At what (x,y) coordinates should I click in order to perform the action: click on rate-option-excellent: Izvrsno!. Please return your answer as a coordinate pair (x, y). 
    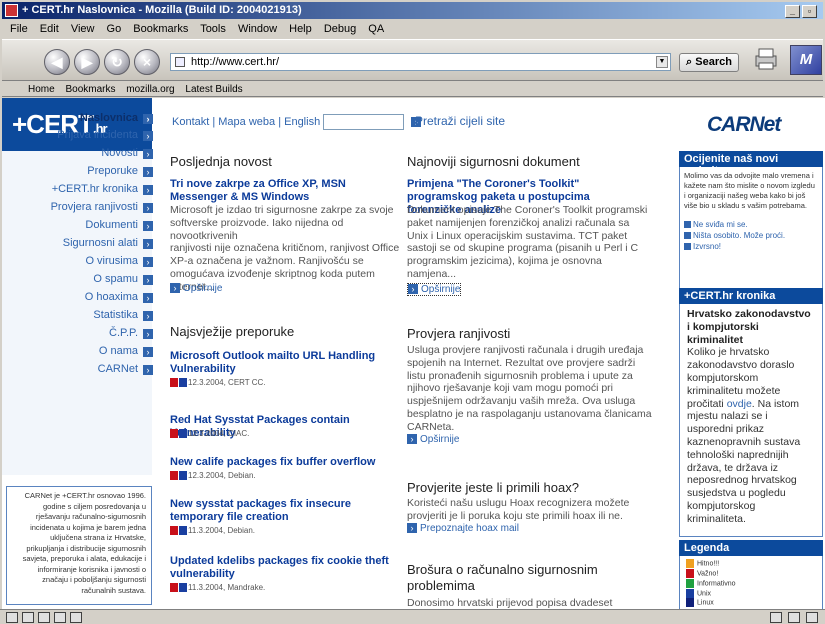
    Looking at the image, I should click on (751, 247).